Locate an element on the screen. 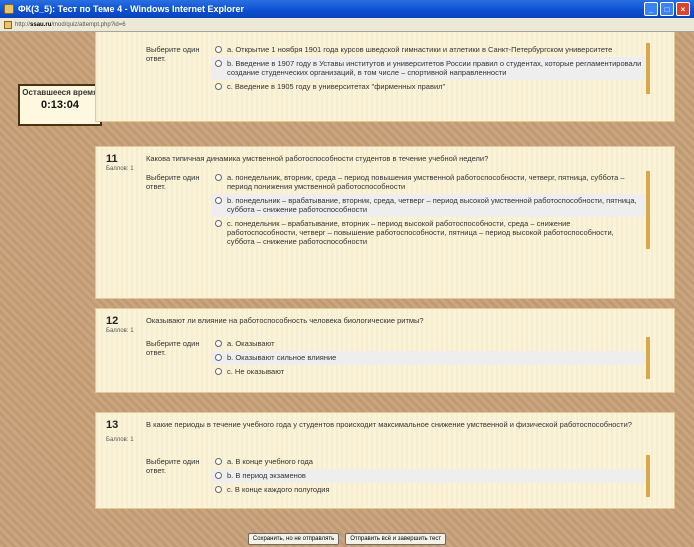 The image size is (694, 547). answer-option: a. Оказывают is located at coordinates (429, 344).